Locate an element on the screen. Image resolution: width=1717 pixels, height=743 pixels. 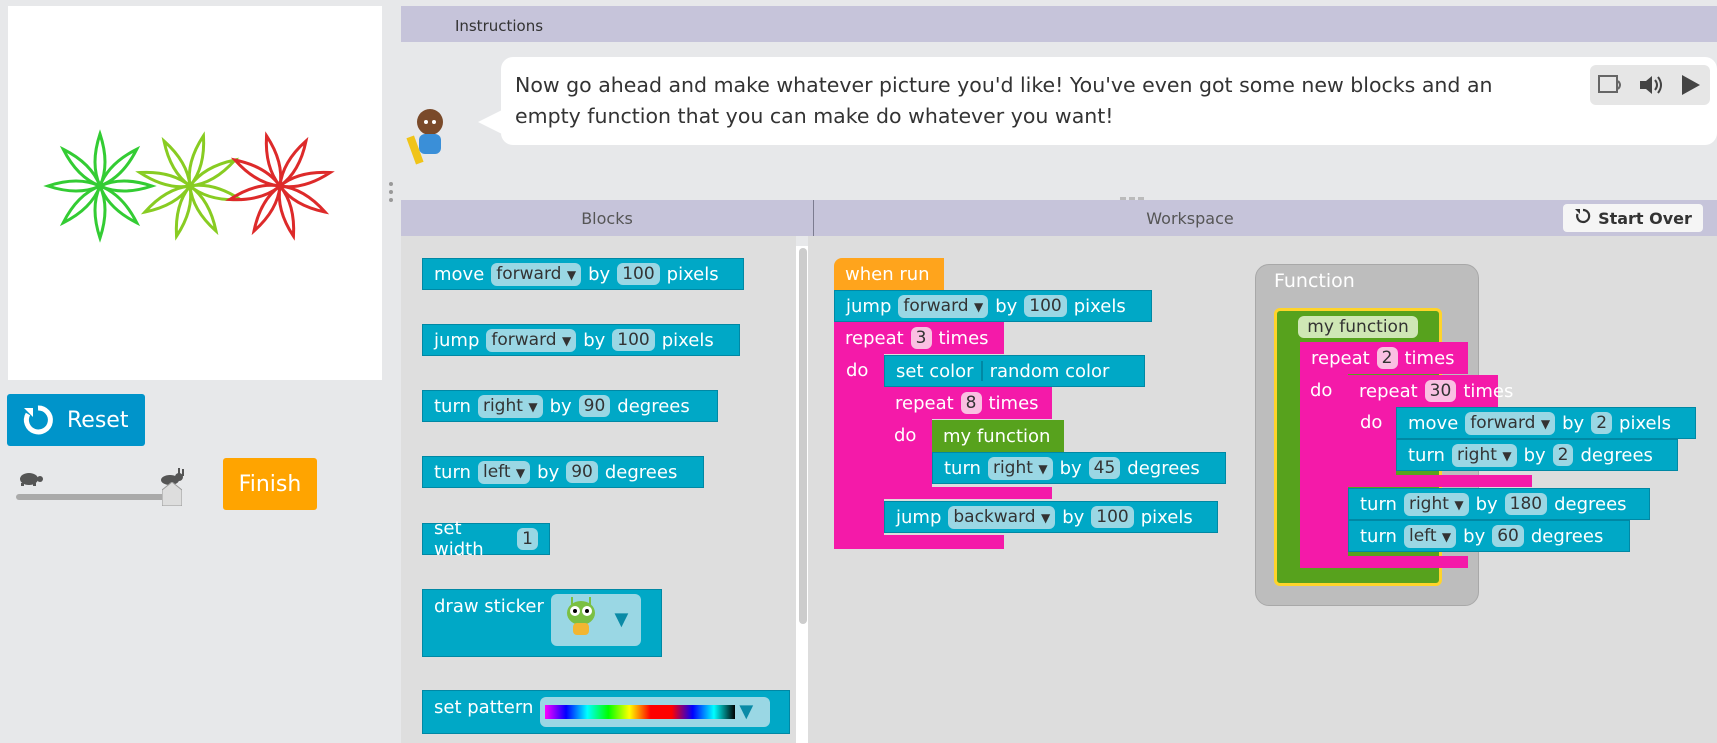
set-color-block: set color random color is located at coordinates (1014, 371).